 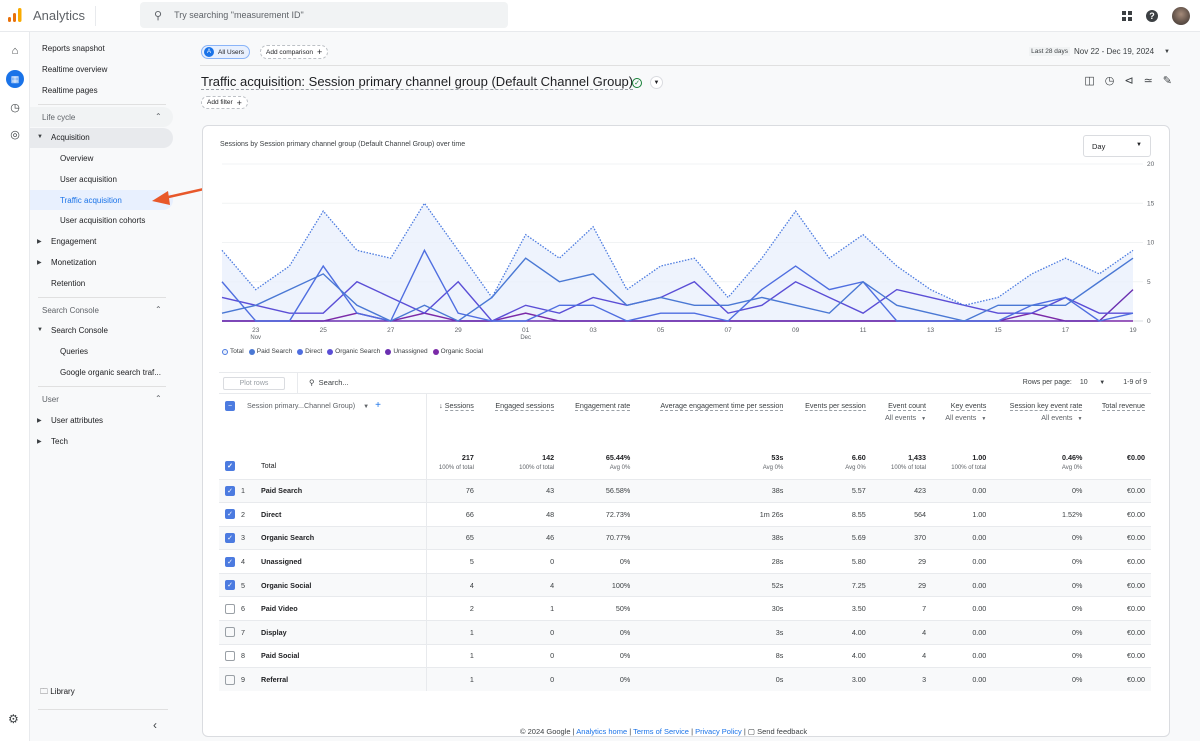 What do you see at coordinates (712, 421) in the screenshot?
I see `column-header: Average engagement time per session` at bounding box center [712, 421].